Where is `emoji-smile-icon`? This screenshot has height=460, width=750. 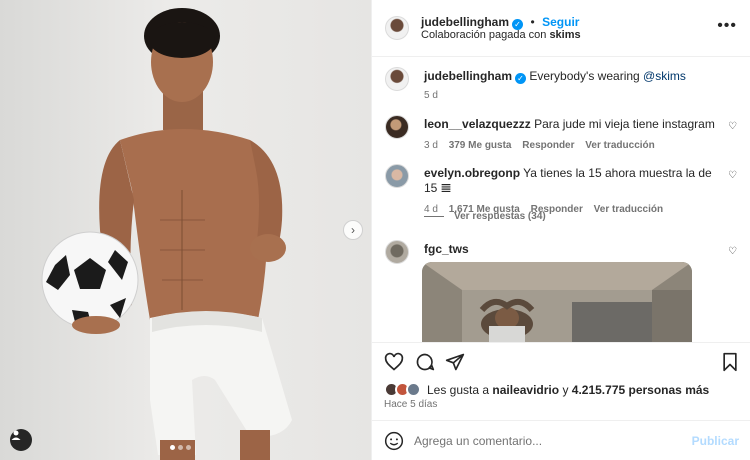
emoji-smile-icon is located at coordinates (394, 441).